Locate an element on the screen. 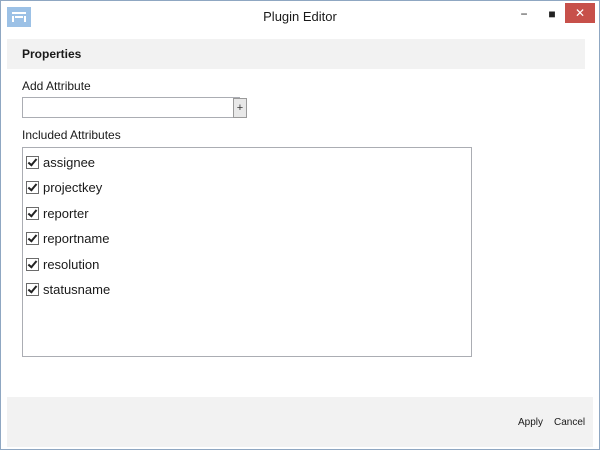  close-icon: ✕ is located at coordinates (580, 13).